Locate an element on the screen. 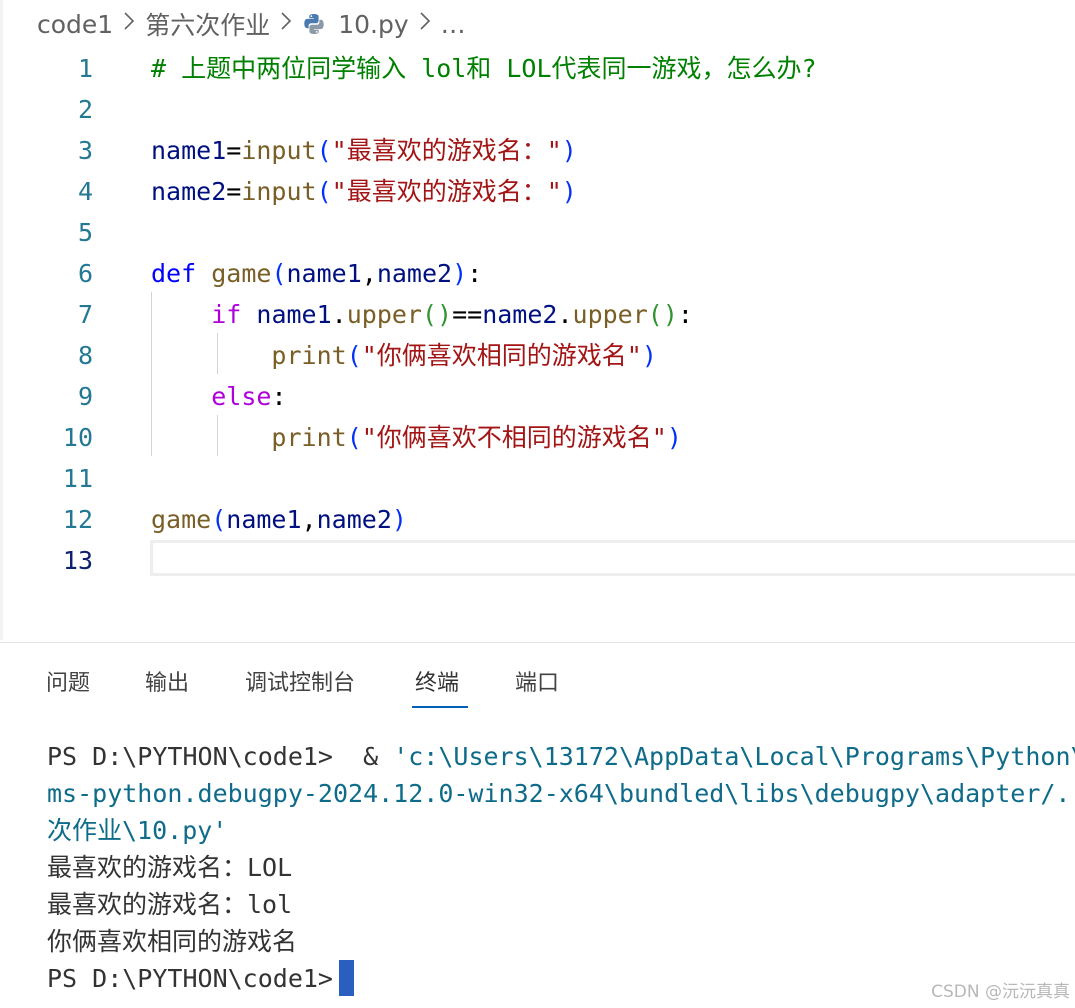  line-number: 10 is located at coordinates (77, 437).